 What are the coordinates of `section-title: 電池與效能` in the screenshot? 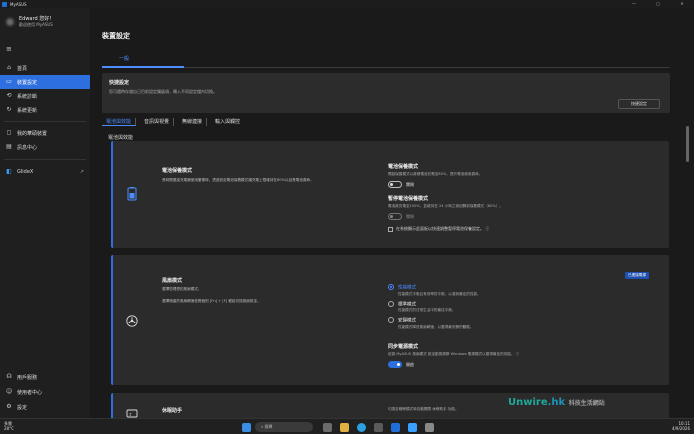 It's located at (121, 138).